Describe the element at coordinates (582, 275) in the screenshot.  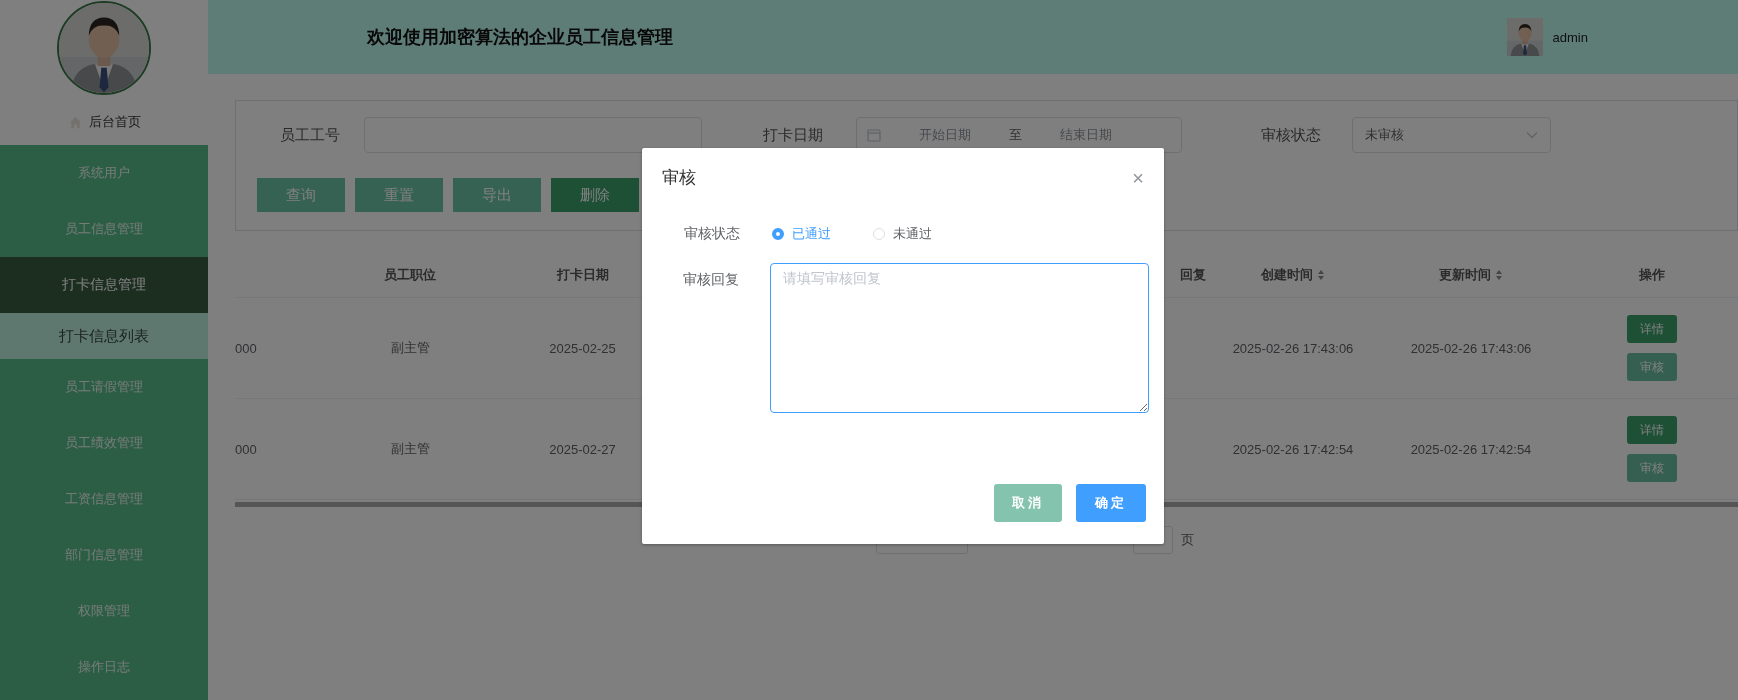
I see `column-header: 打卡日期` at that location.